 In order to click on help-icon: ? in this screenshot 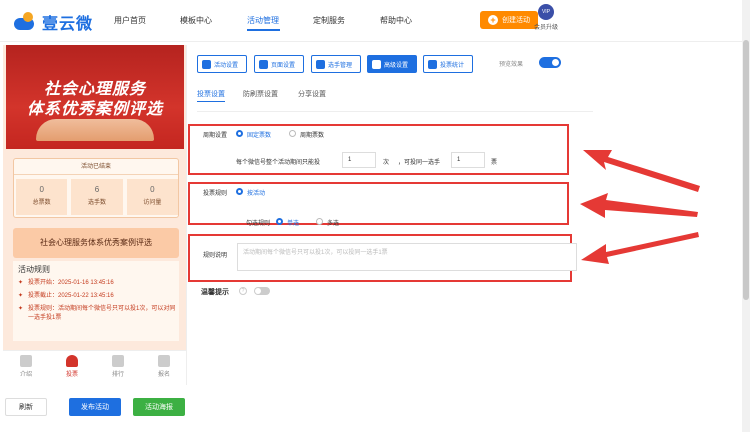, I will do `click(243, 291)`.